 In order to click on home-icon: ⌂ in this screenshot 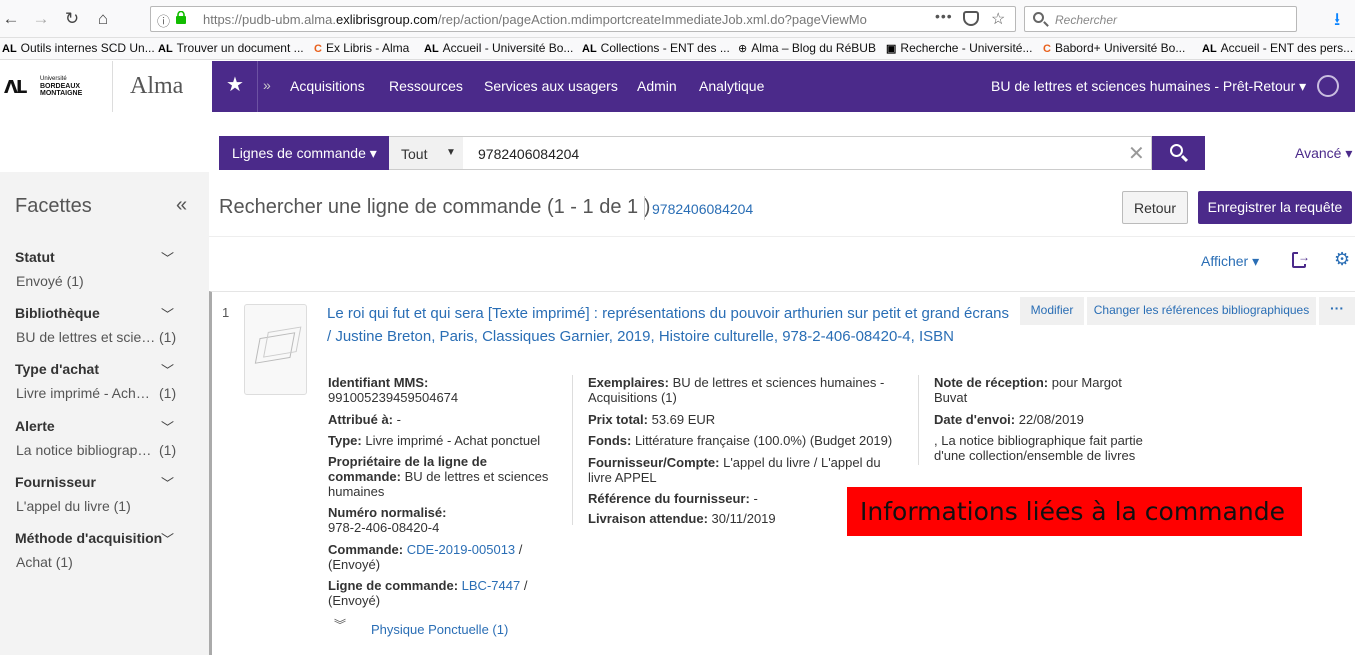, I will do `click(103, 19)`.